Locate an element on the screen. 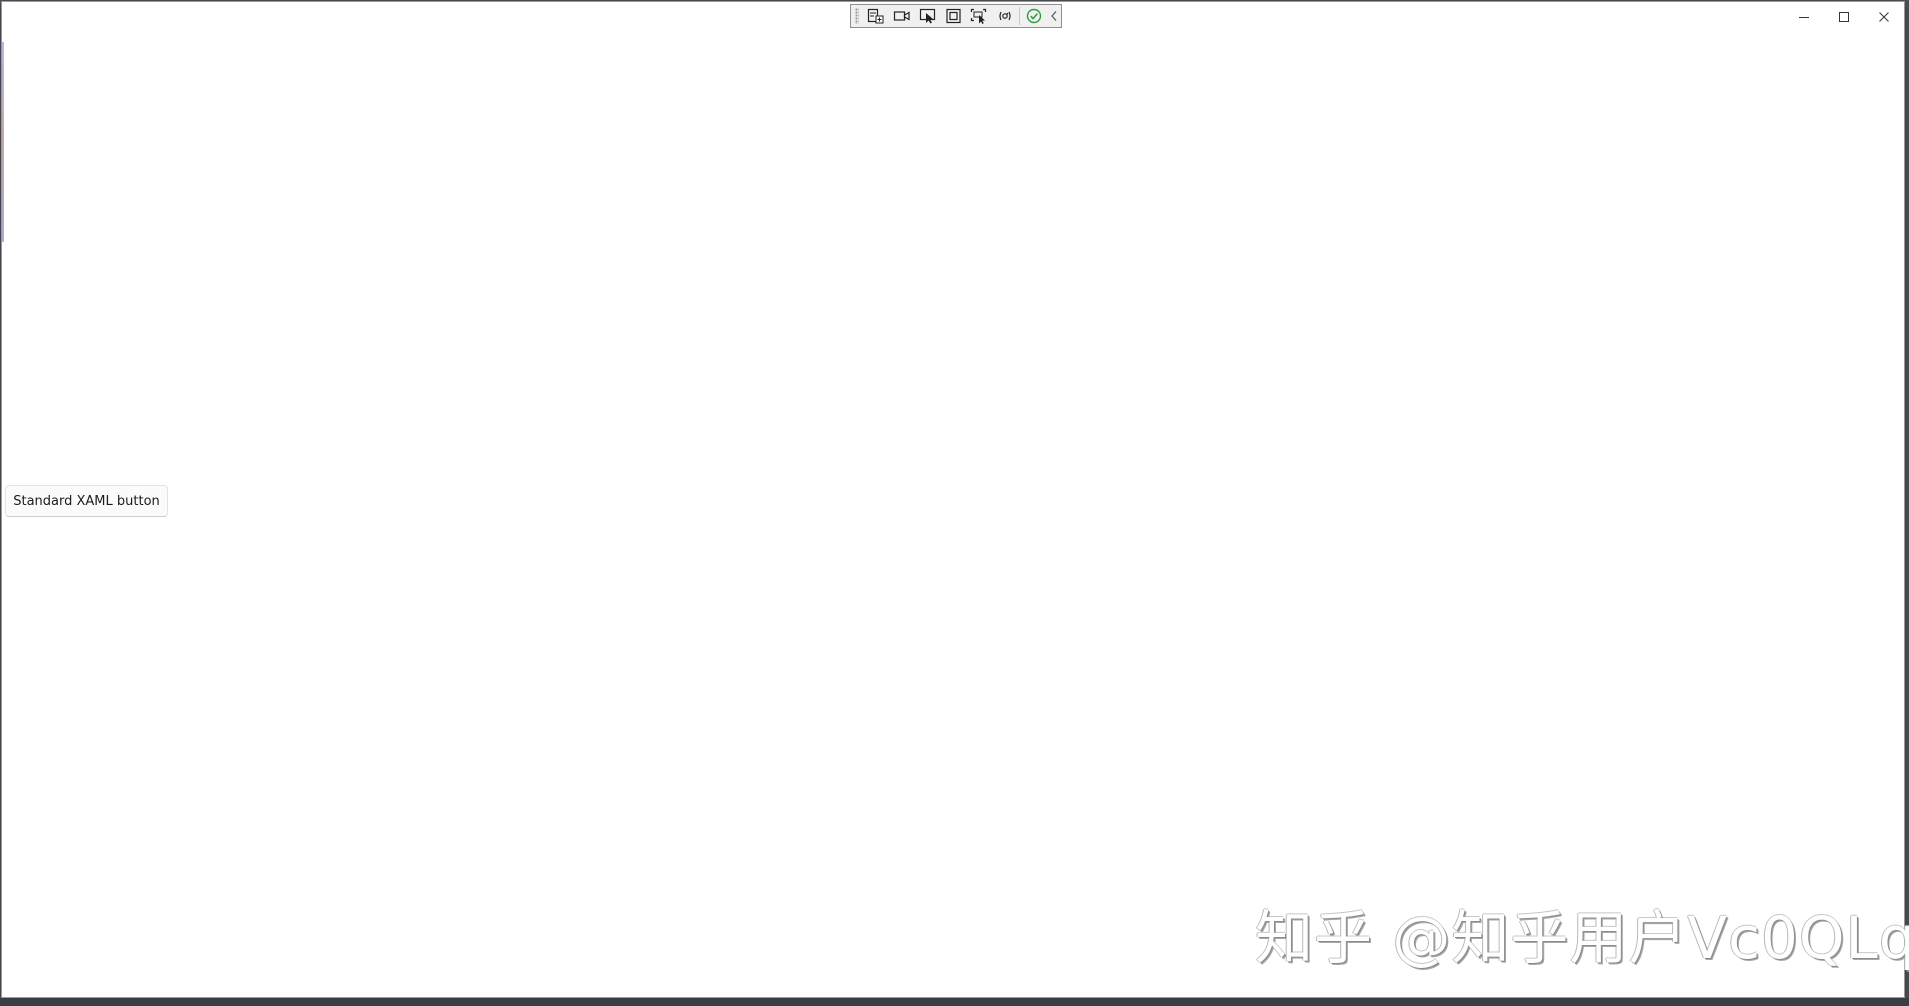  binding-icon is located at coordinates (1005, 16).